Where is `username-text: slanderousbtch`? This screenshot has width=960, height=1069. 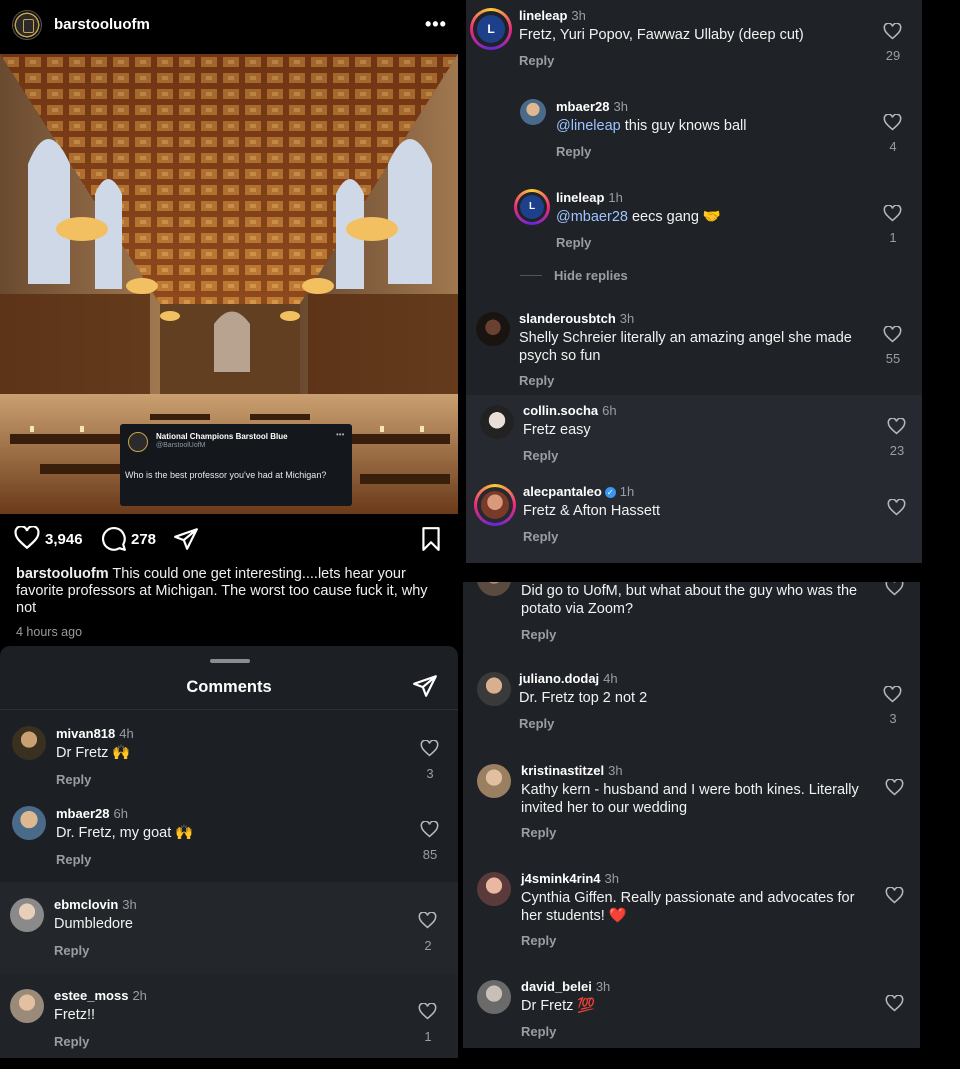
username-text: slanderousbtch is located at coordinates (567, 318).